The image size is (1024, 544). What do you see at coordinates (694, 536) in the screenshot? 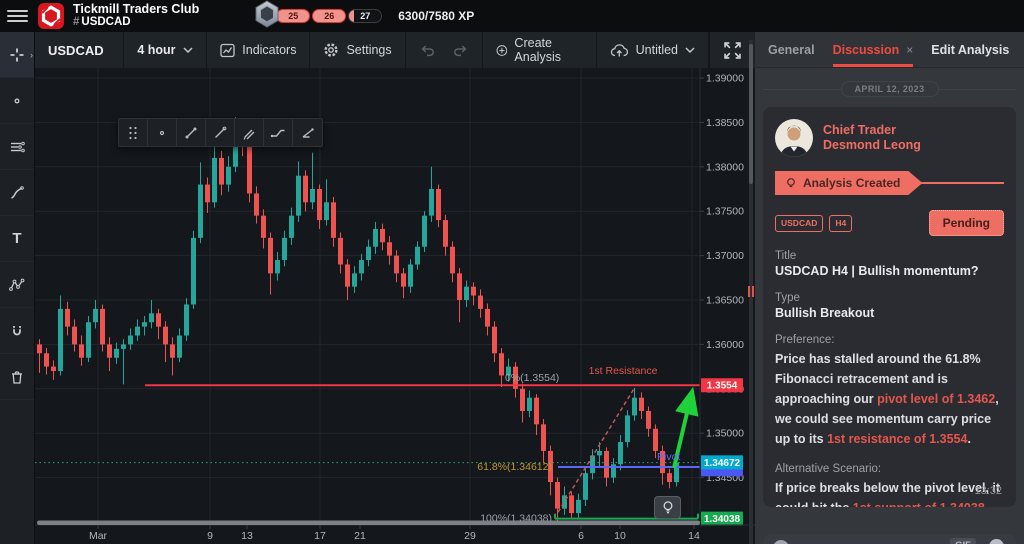
I see `svg-text: 14` at bounding box center [694, 536].